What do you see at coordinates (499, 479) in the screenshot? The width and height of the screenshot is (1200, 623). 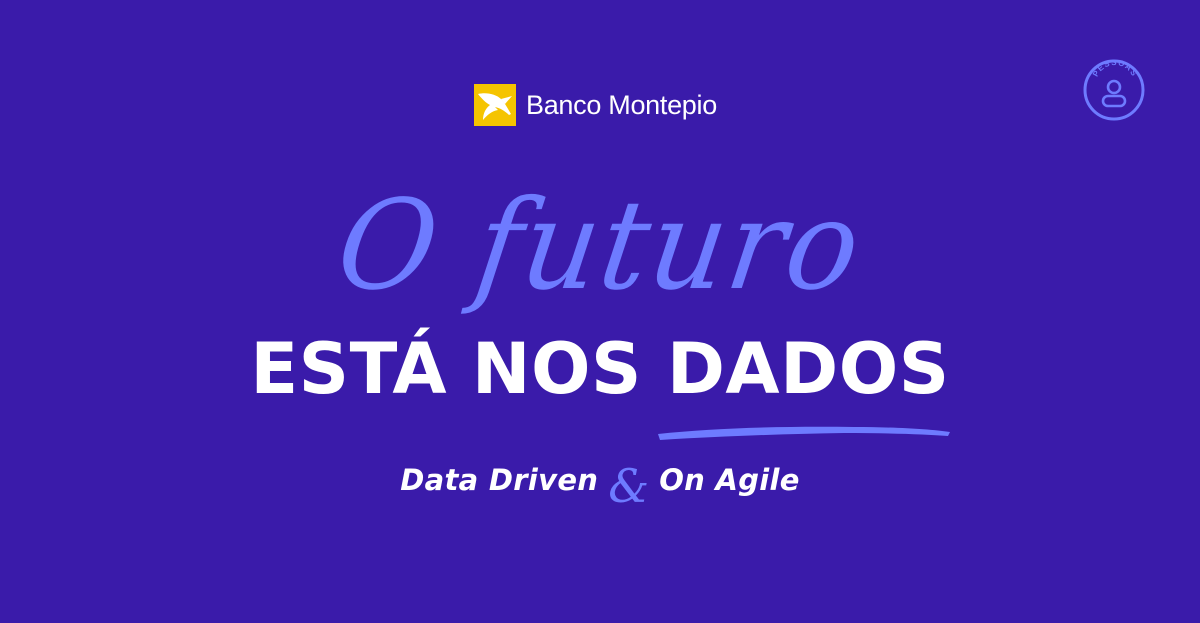 I see `subtitle-left: Data Driven` at bounding box center [499, 479].